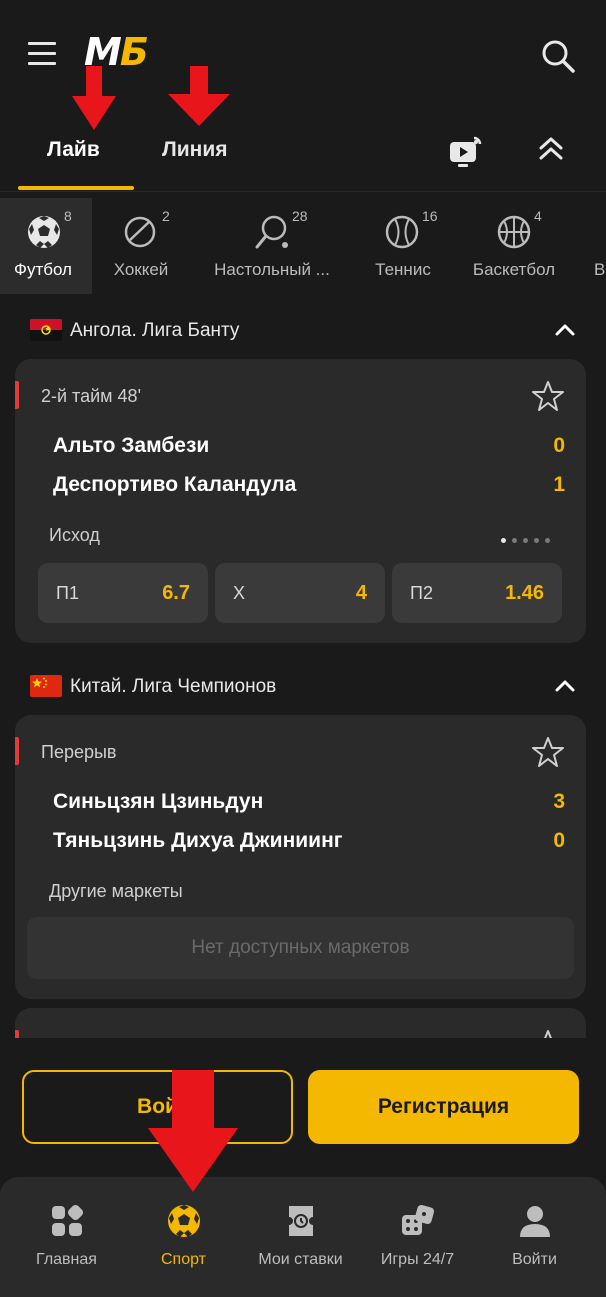  Describe the element at coordinates (532, 536) in the screenshot. I see `market-pager-dots` at that location.